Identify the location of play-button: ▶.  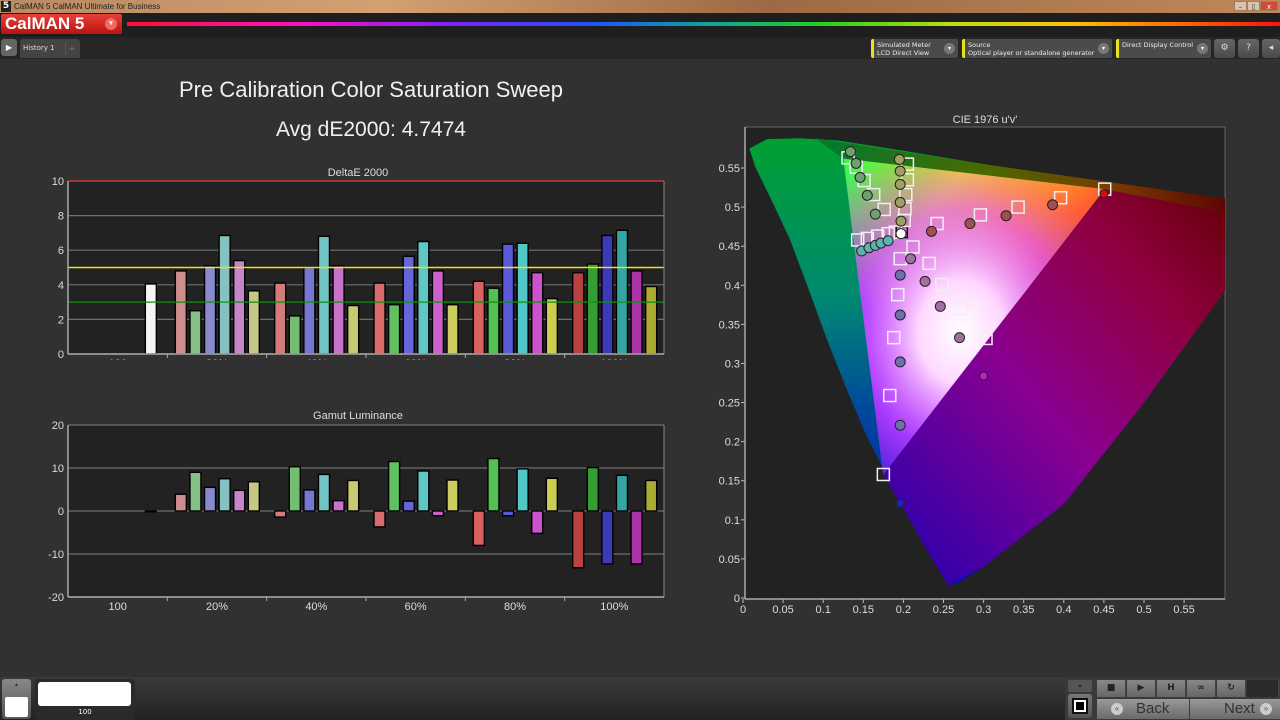
(1141, 688).